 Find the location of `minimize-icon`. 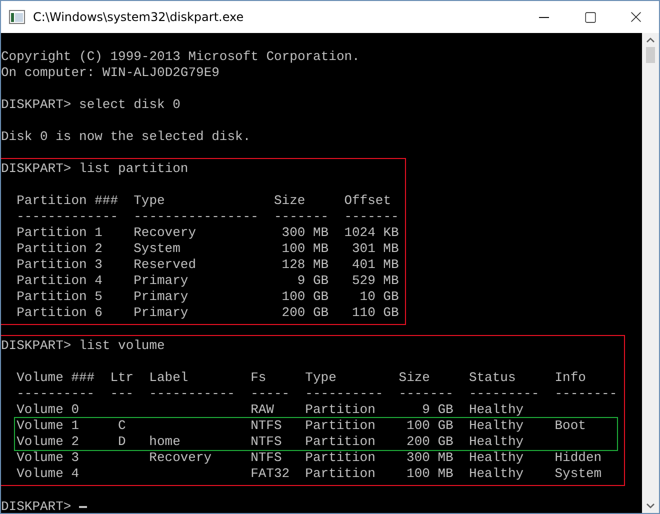

minimize-icon is located at coordinates (544, 17).